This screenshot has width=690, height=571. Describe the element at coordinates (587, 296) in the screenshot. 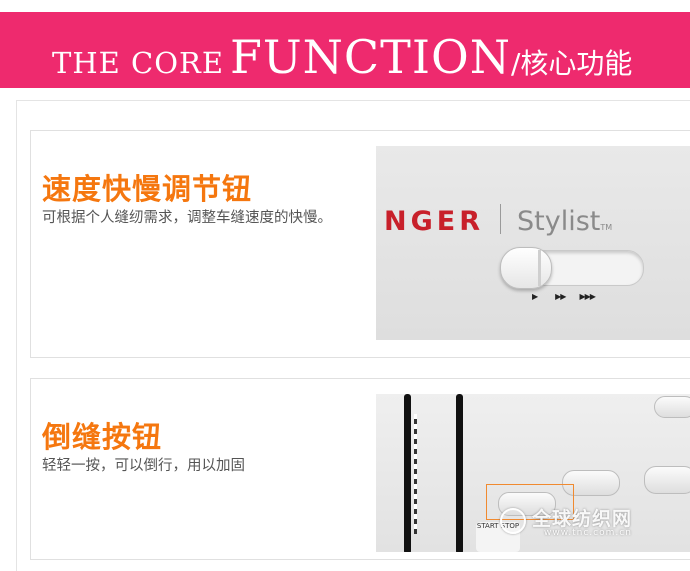

I see `speed-fast-icon: ▶▶▶` at that location.